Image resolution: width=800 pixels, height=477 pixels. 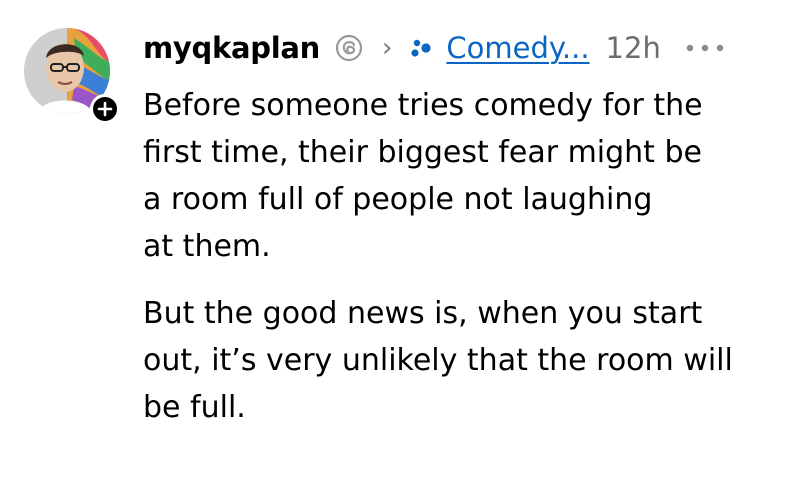 What do you see at coordinates (423, 313) in the screenshot?
I see `text-line: But the good news is, when you start` at bounding box center [423, 313].